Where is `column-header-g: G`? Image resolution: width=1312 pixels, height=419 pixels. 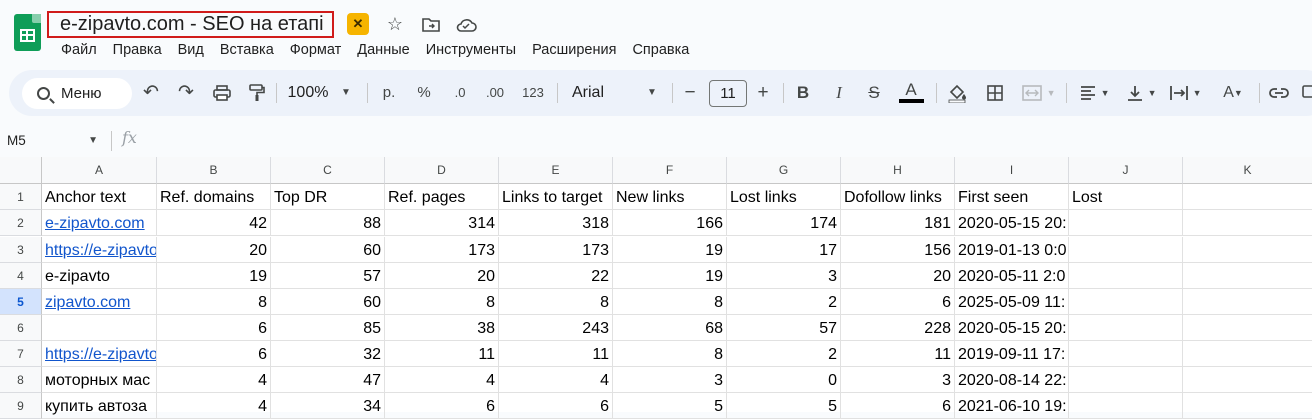
column-header-g: G is located at coordinates (784, 170).